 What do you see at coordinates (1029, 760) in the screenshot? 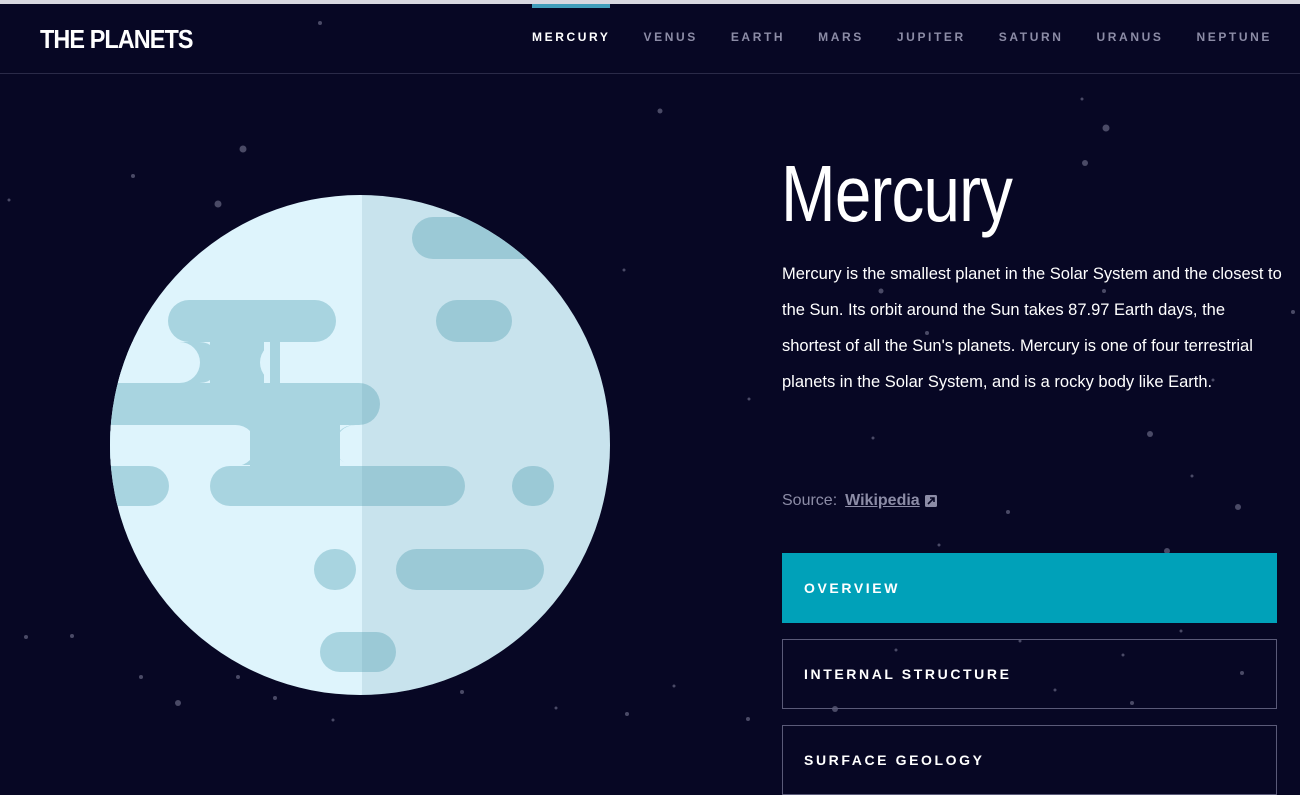
I see `tab-surface-geology: SURFACE GEOLOGY` at bounding box center [1029, 760].